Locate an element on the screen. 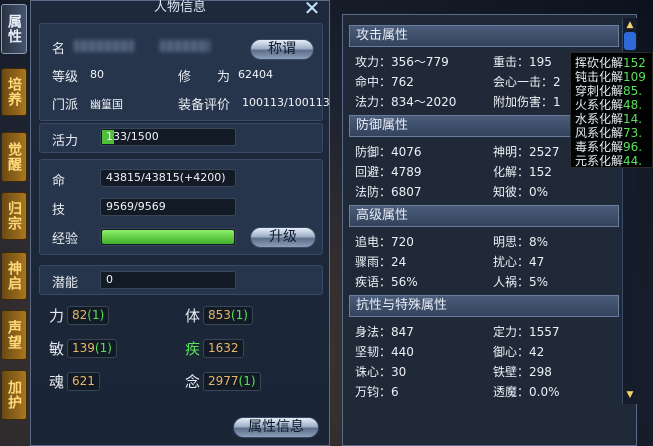 This screenshot has width=653, height=446. attribute-entry: 万钧：6 is located at coordinates (377, 392).